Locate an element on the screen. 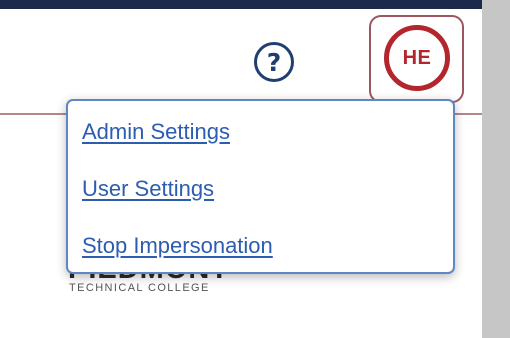  menu-item-admin-settings: Admin Settings is located at coordinates (156, 132).